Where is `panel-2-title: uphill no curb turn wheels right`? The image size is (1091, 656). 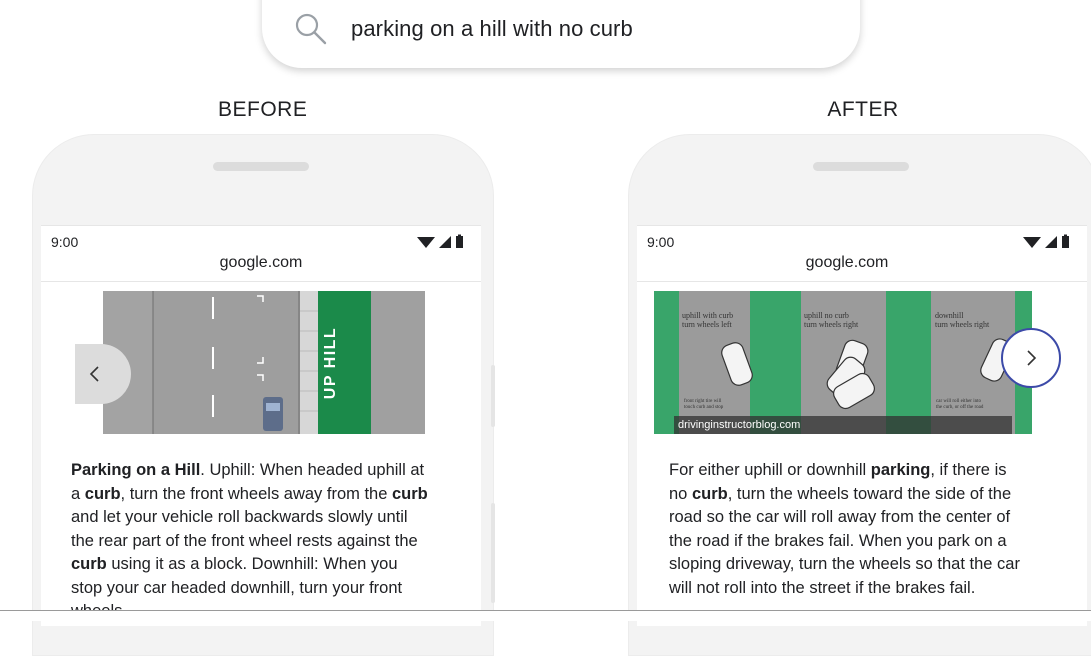 panel-2-title: uphill no curb turn wheels right is located at coordinates (831, 320).